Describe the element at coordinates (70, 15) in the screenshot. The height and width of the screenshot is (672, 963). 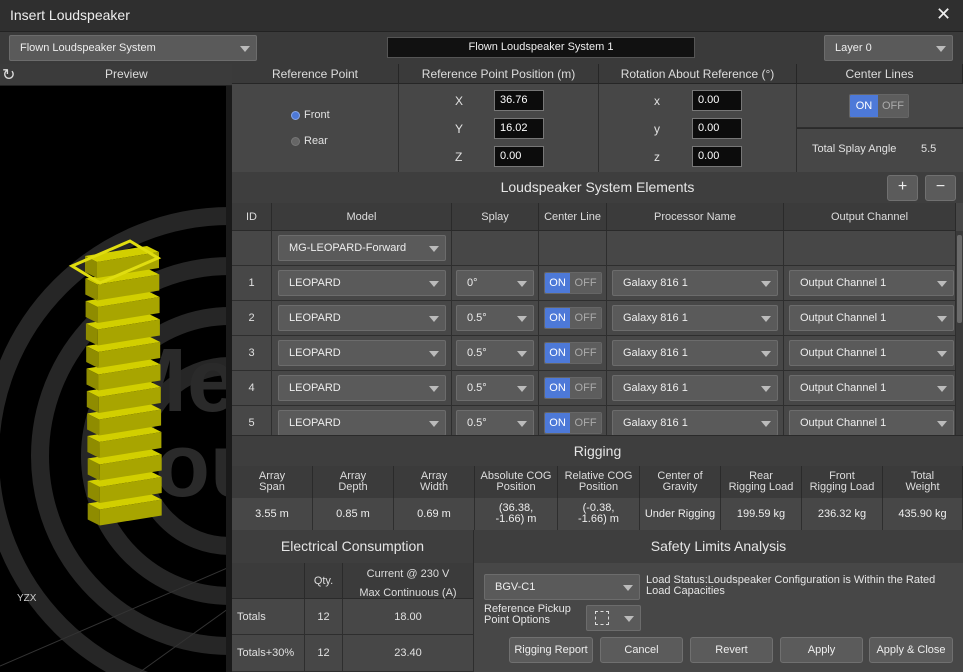
I see `window-title: Insert Loudspeaker` at that location.